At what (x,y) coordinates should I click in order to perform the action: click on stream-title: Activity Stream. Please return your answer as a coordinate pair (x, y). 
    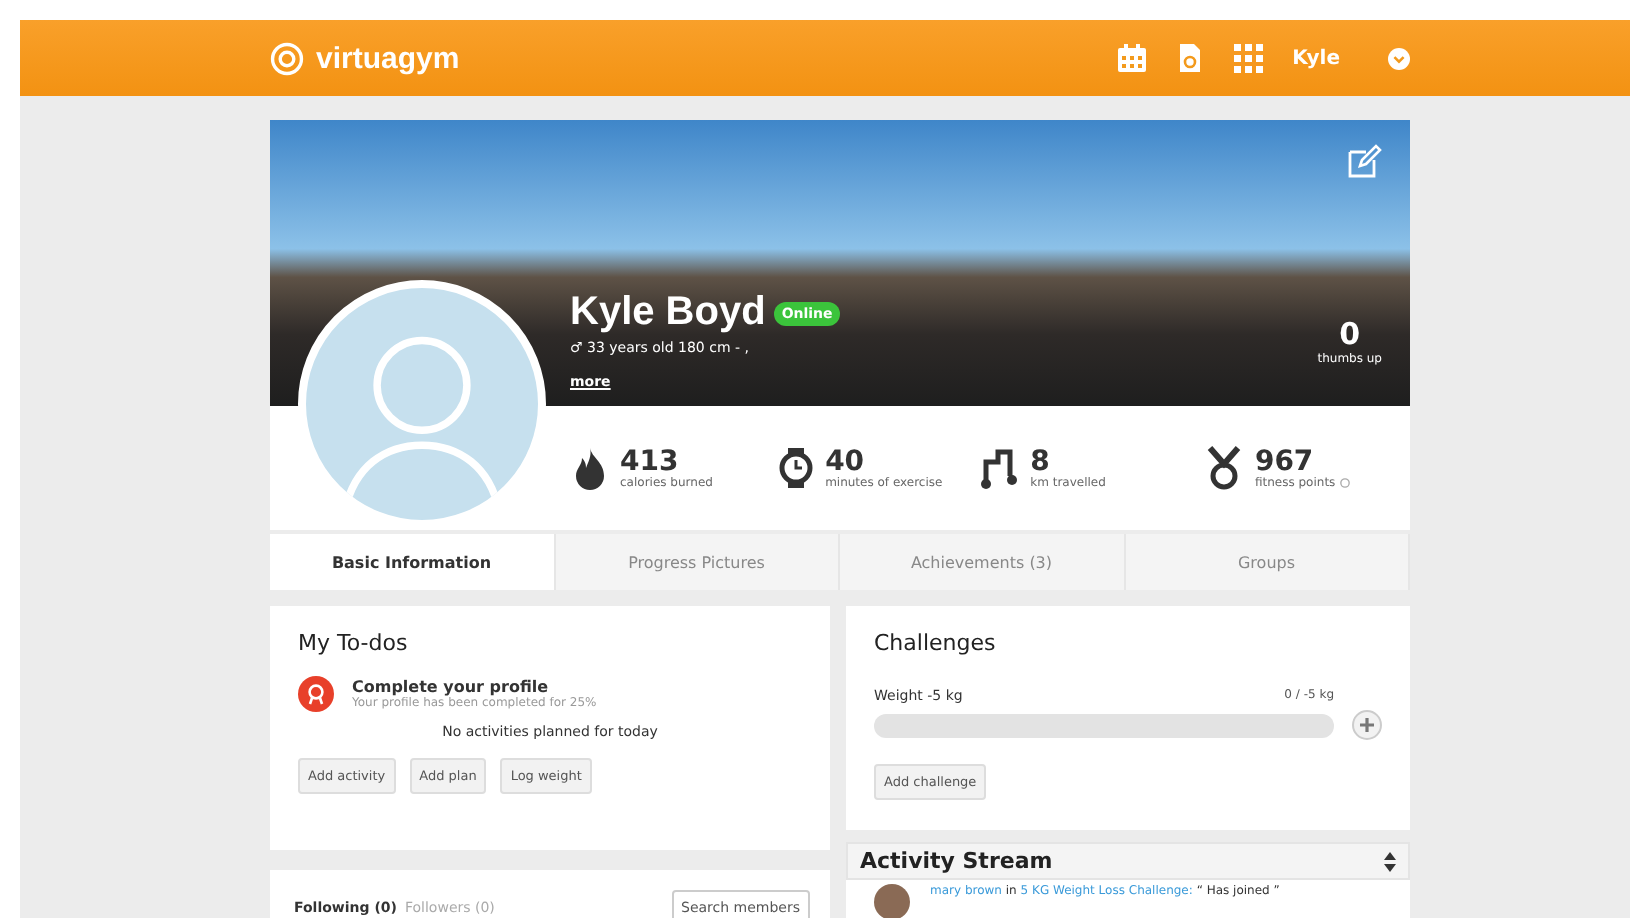
    Looking at the image, I should click on (956, 861).